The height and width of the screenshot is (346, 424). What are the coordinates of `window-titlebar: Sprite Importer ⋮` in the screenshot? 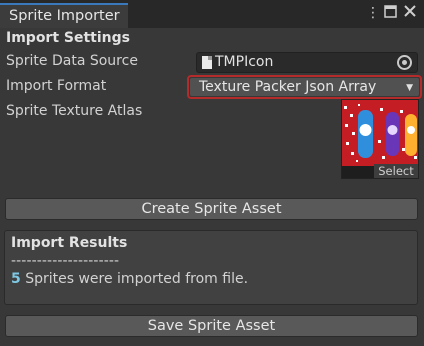 It's located at (212, 14).